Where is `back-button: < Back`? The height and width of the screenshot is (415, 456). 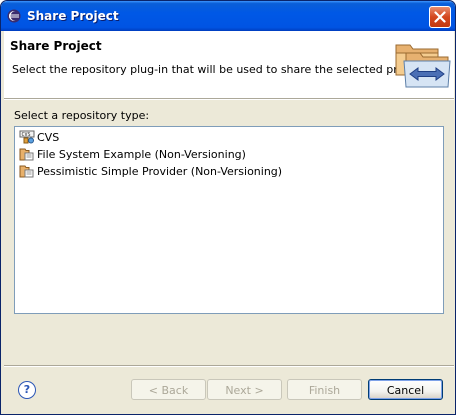 back-button: < Back is located at coordinates (168, 389).